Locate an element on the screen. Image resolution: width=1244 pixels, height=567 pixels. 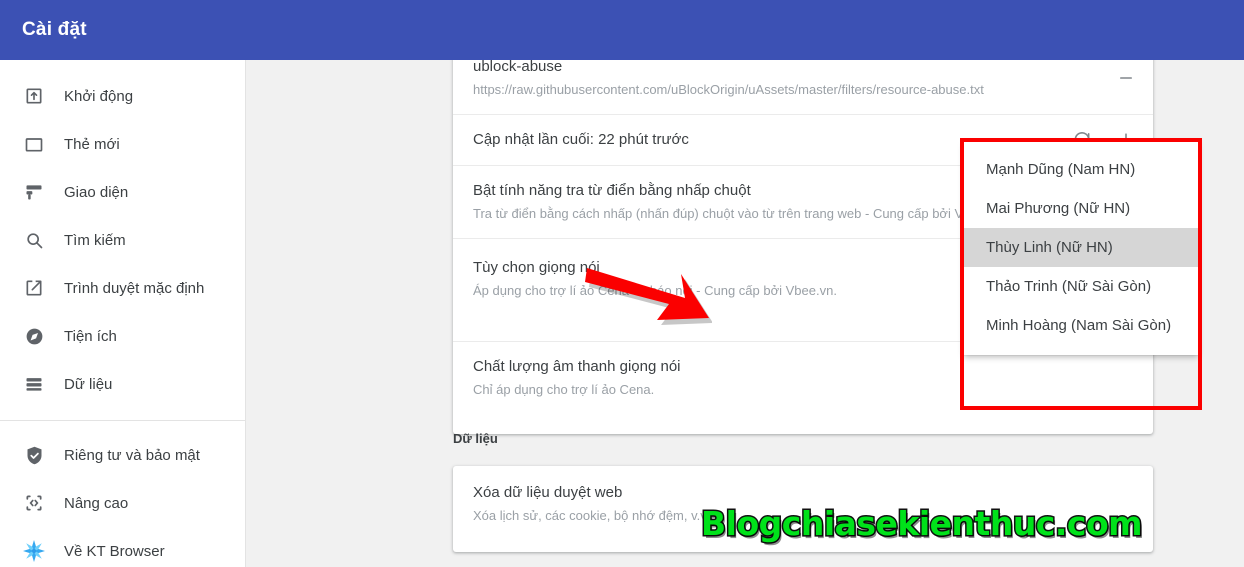
startup-icon is located at coordinates (34, 96).